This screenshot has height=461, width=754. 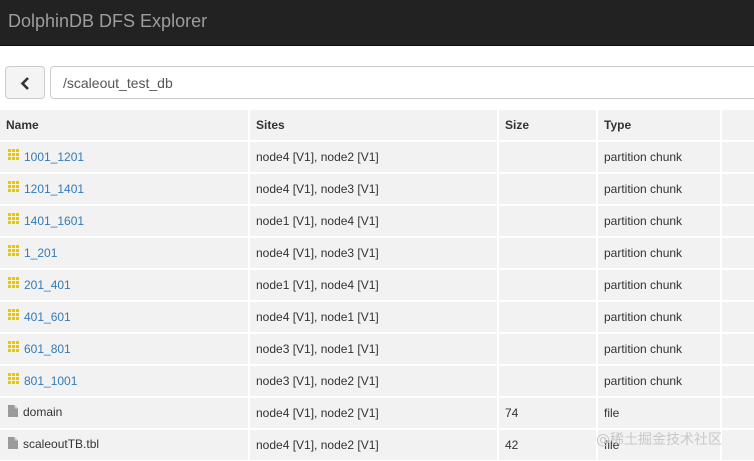 I want to click on navbar: DolphinDB DFS Explorer, so click(x=377, y=23).